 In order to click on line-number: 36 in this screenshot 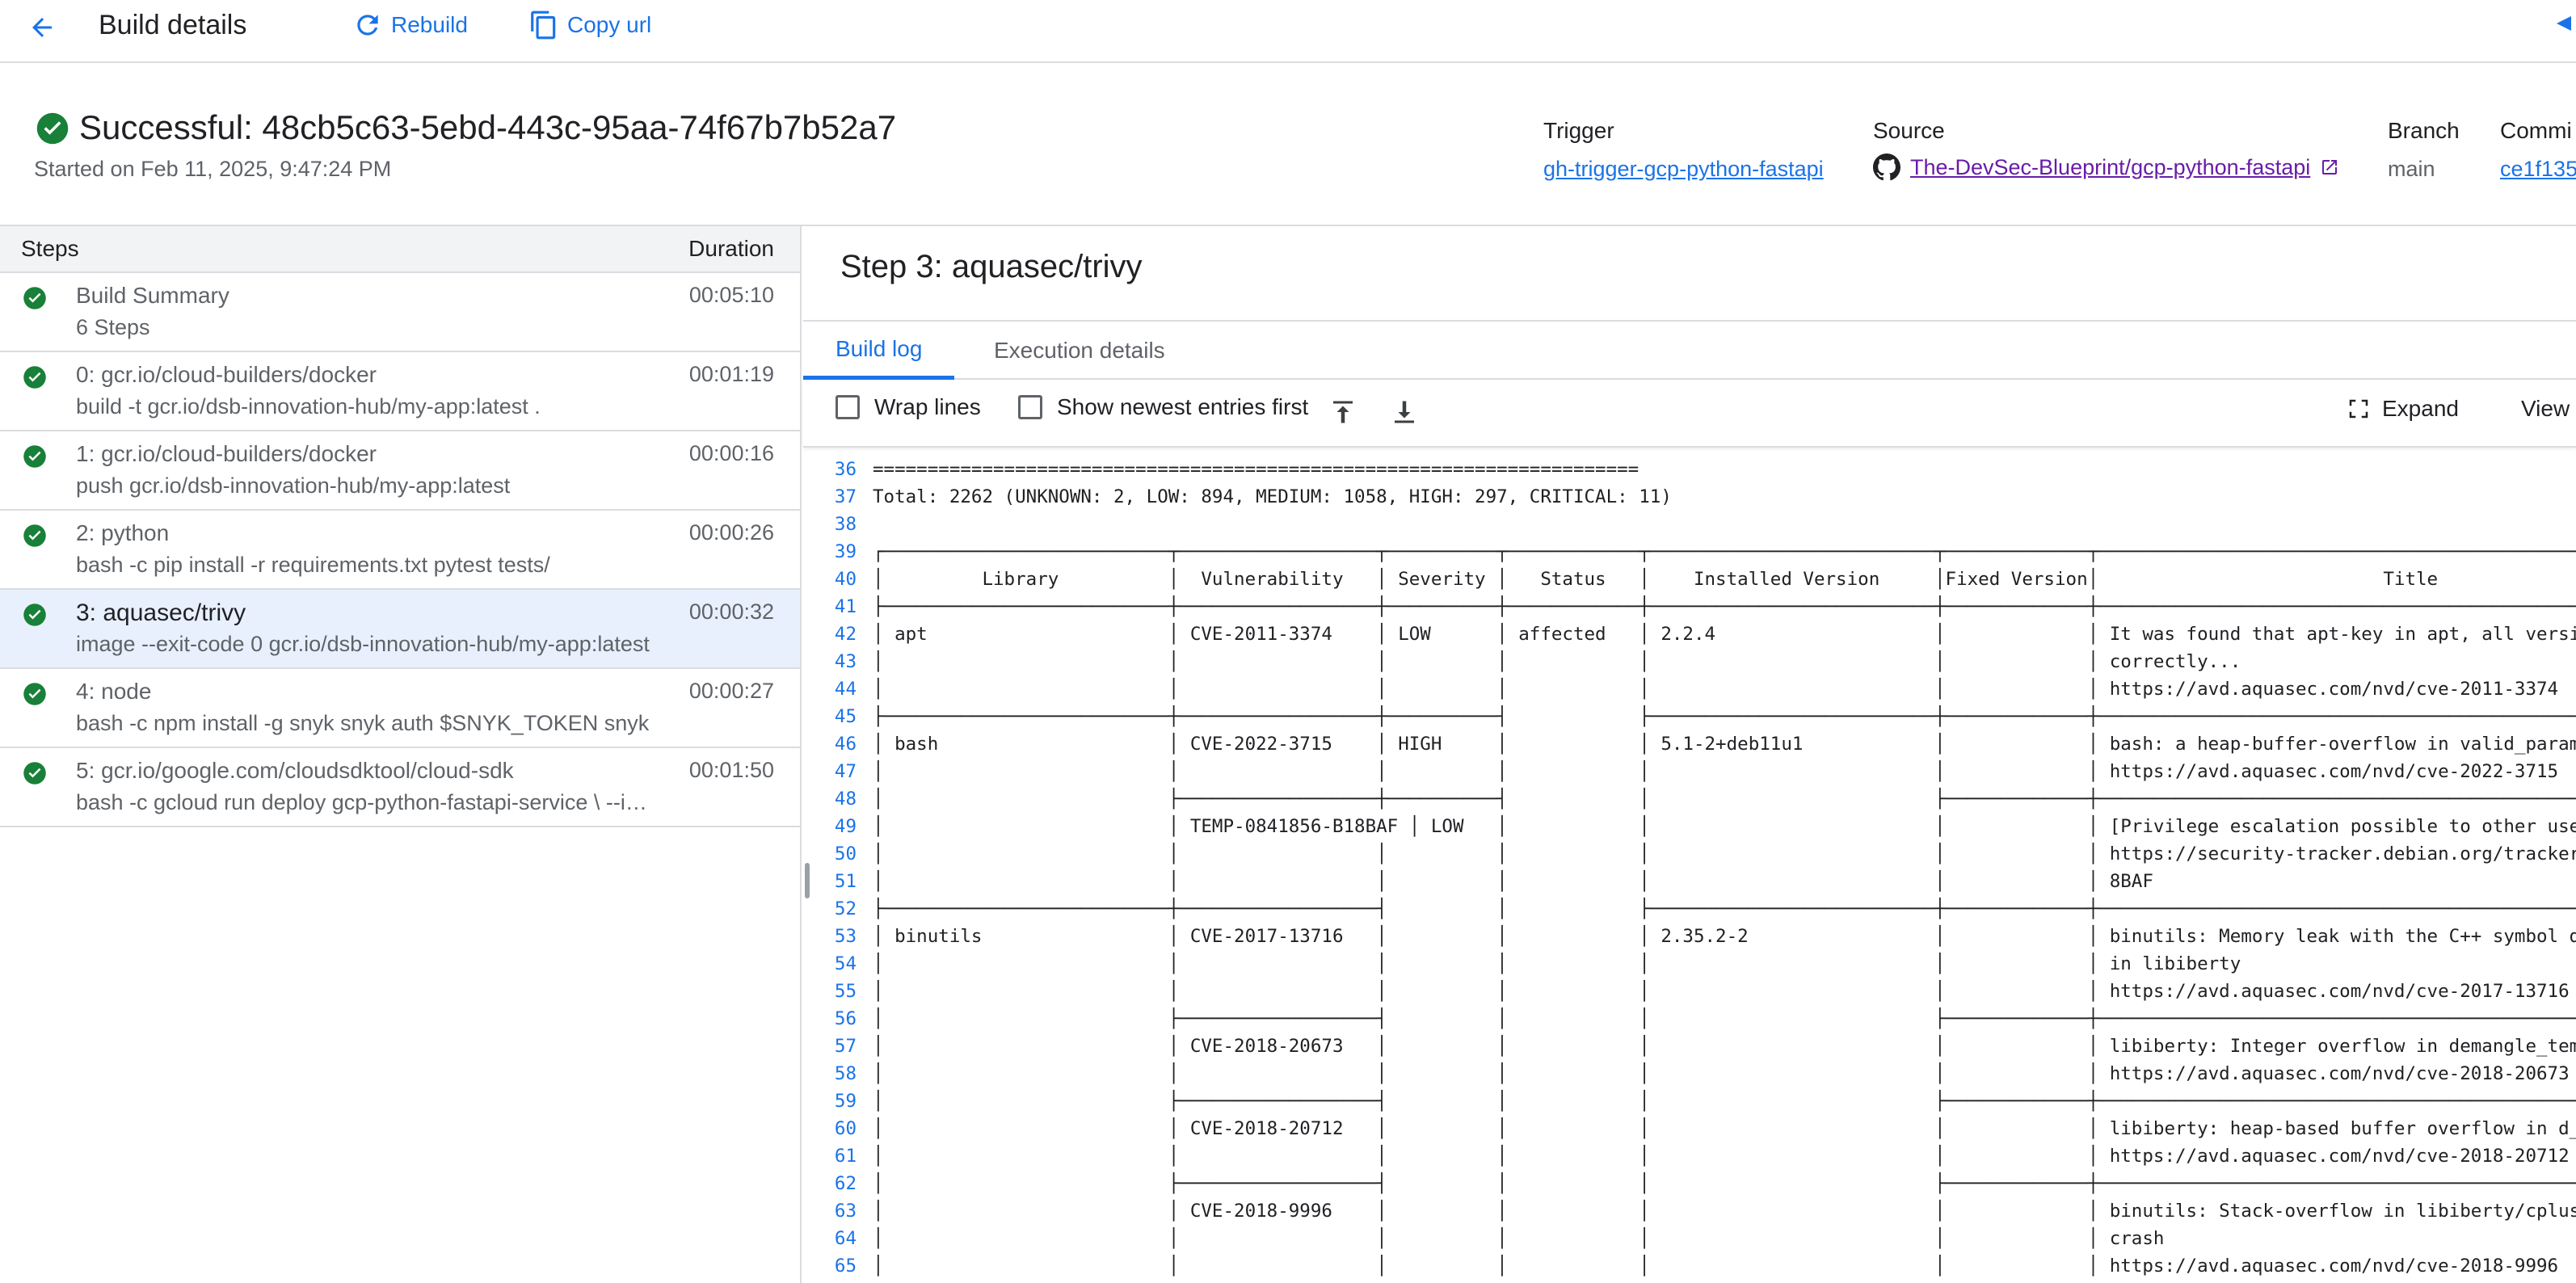, I will do `click(845, 469)`.